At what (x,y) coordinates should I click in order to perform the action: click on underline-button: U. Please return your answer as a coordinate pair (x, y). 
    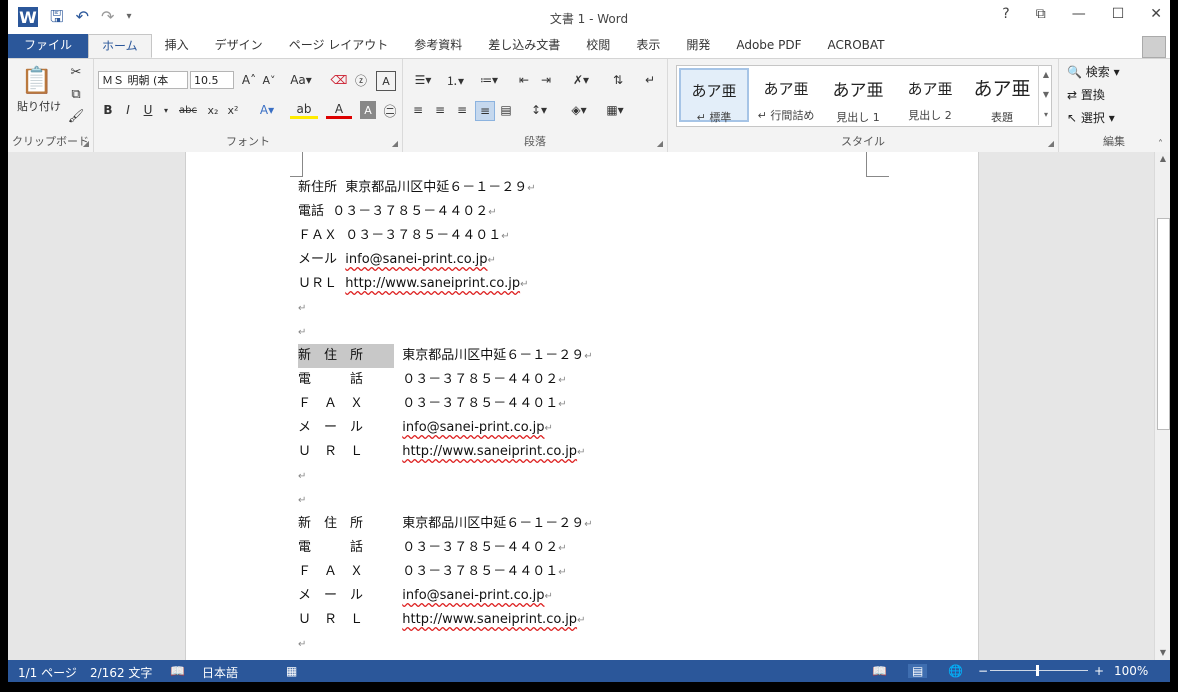
    Looking at the image, I should click on (148, 110).